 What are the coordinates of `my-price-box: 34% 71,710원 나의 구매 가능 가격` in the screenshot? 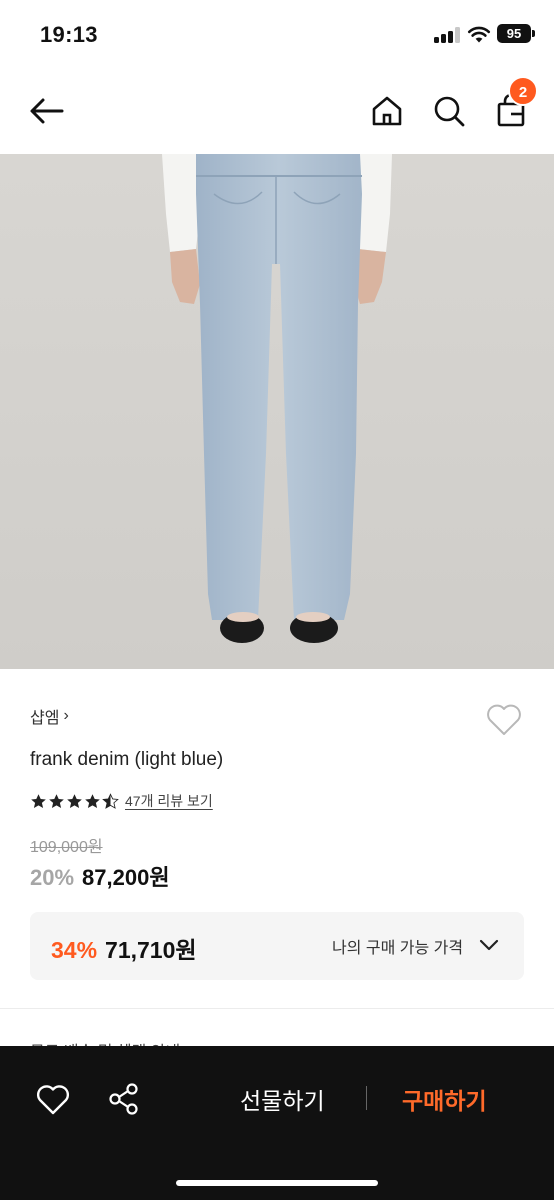 It's located at (277, 946).